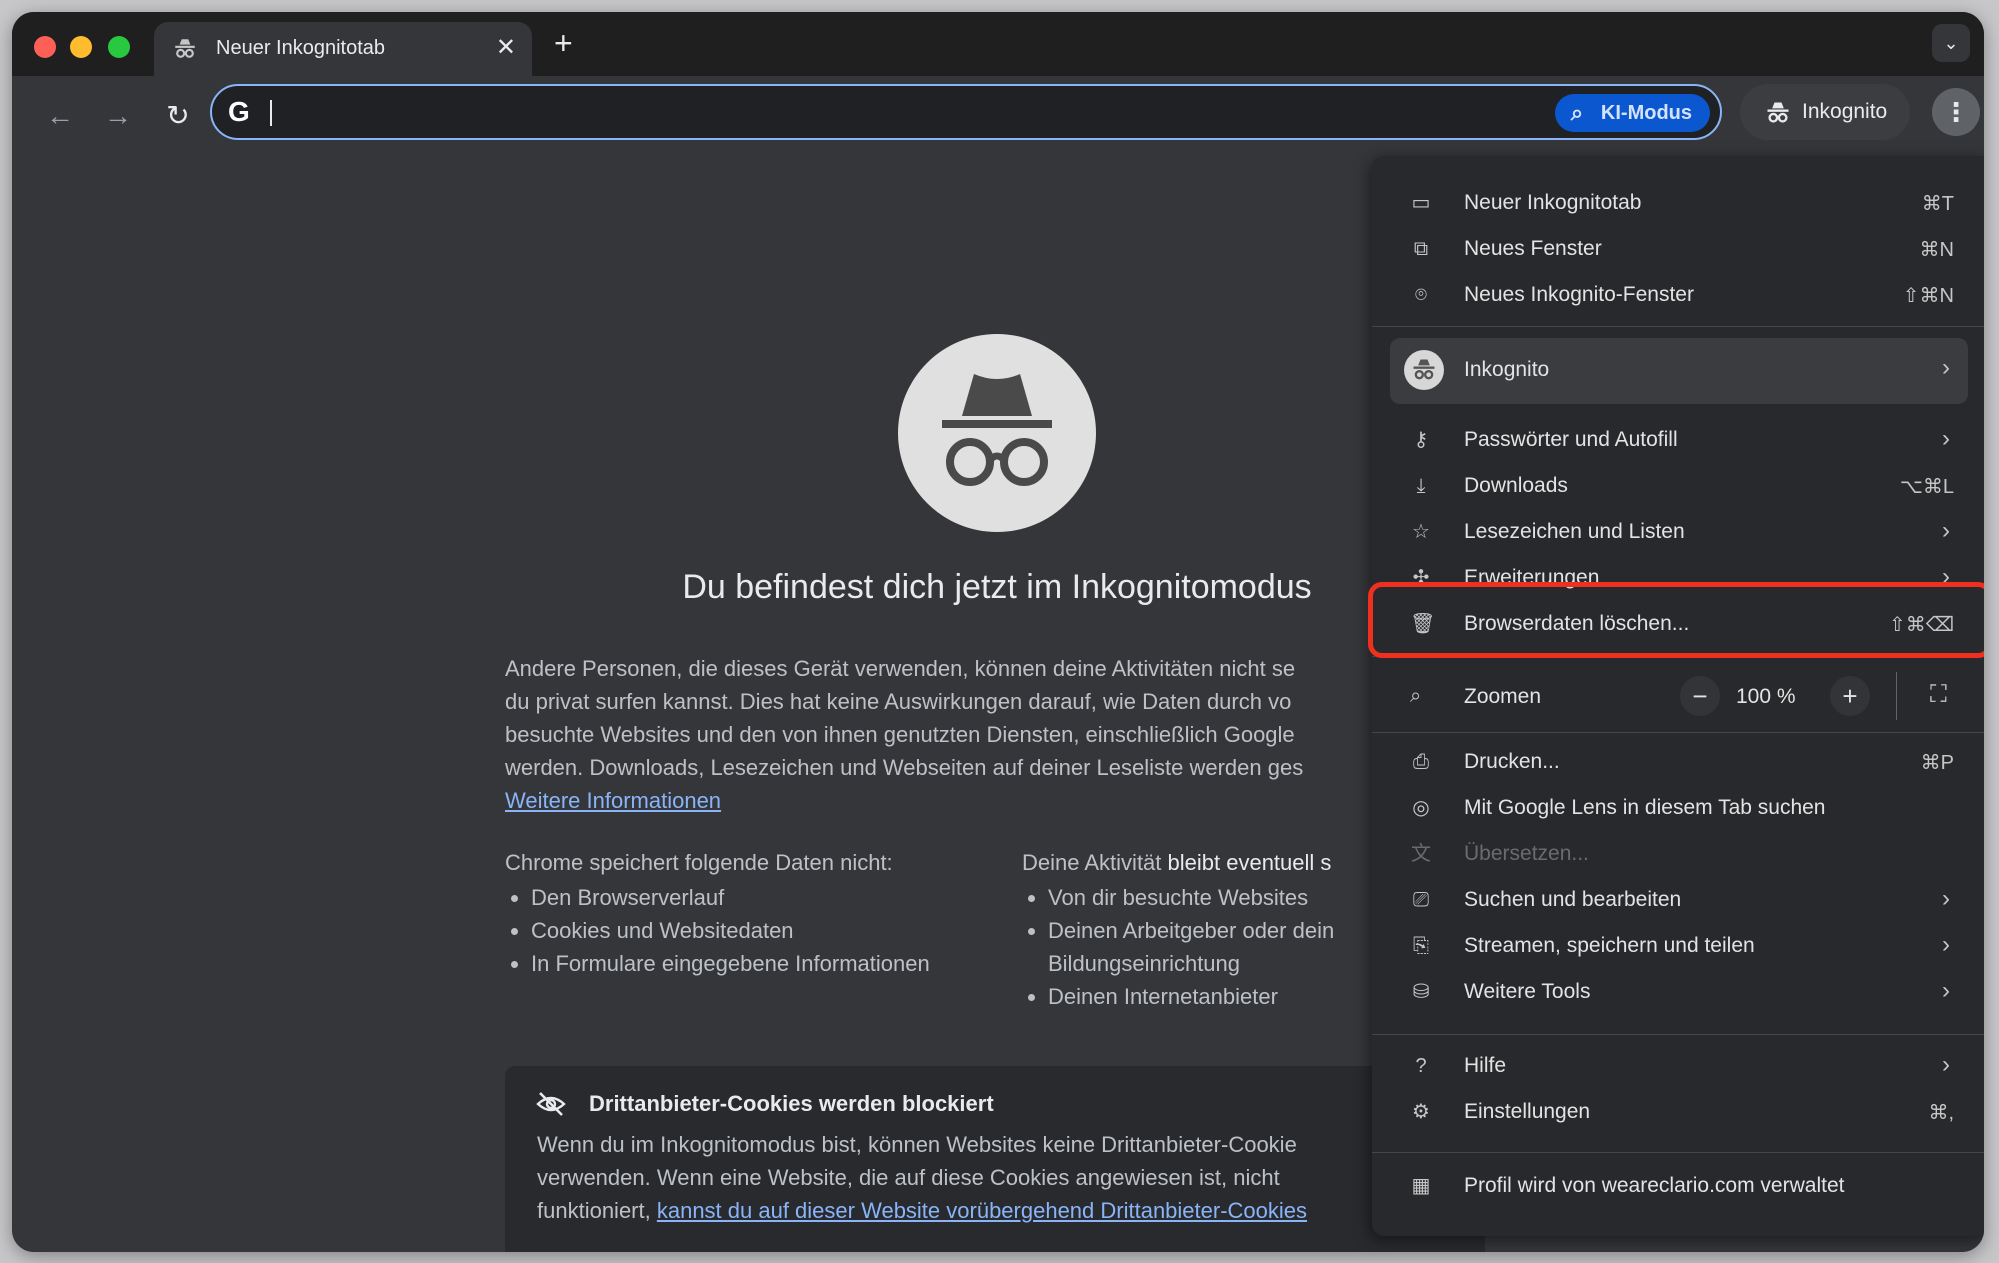 The height and width of the screenshot is (1263, 1999). I want to click on menu-item-print: ⎙ Drucken... ⌘P, so click(1678, 762).